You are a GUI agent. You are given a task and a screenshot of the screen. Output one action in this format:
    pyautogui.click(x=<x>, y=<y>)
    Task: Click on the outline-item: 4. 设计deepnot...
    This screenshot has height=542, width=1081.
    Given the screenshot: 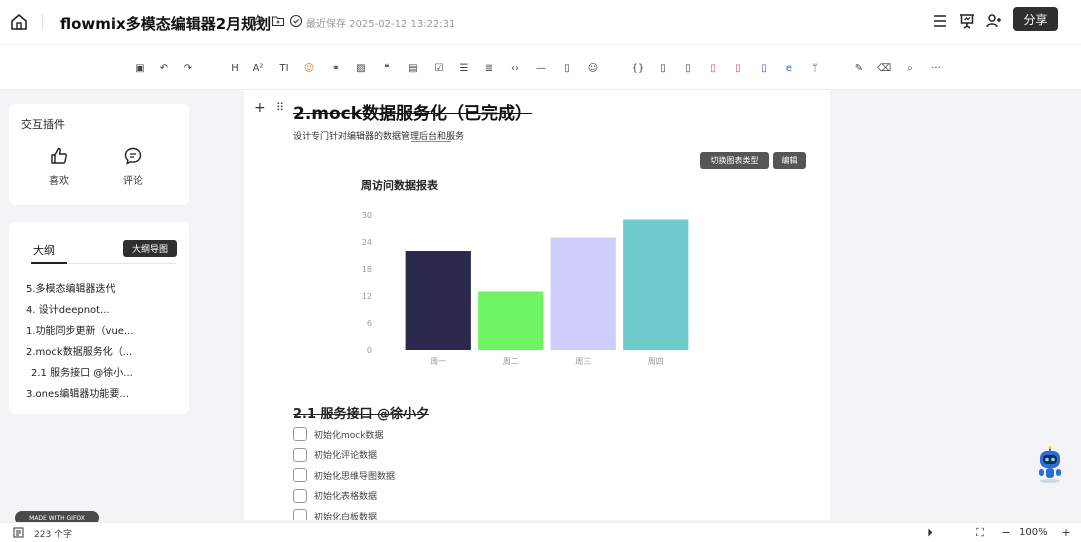 What is the action you would take?
    pyautogui.click(x=68, y=308)
    